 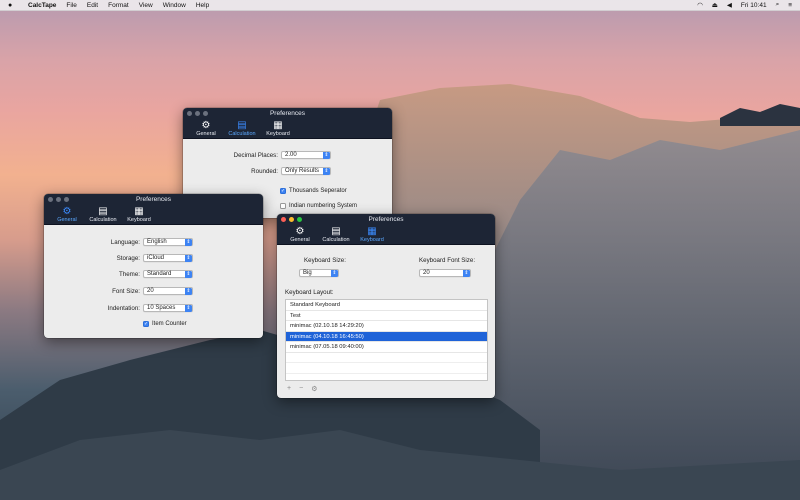 I want to click on indian-numbering-checkbox: Indian numbering System, so click(x=318, y=206).